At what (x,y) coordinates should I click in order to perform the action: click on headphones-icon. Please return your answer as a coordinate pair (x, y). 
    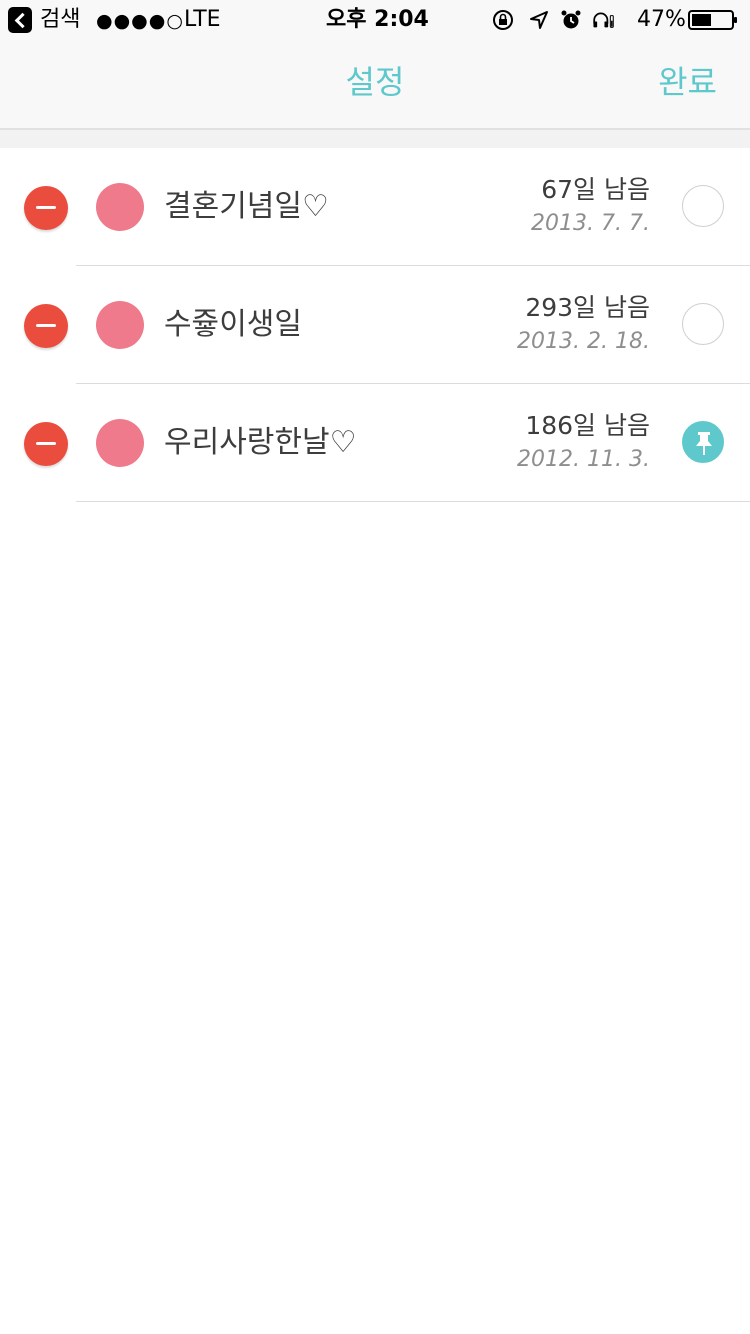
    Looking at the image, I should click on (603, 20).